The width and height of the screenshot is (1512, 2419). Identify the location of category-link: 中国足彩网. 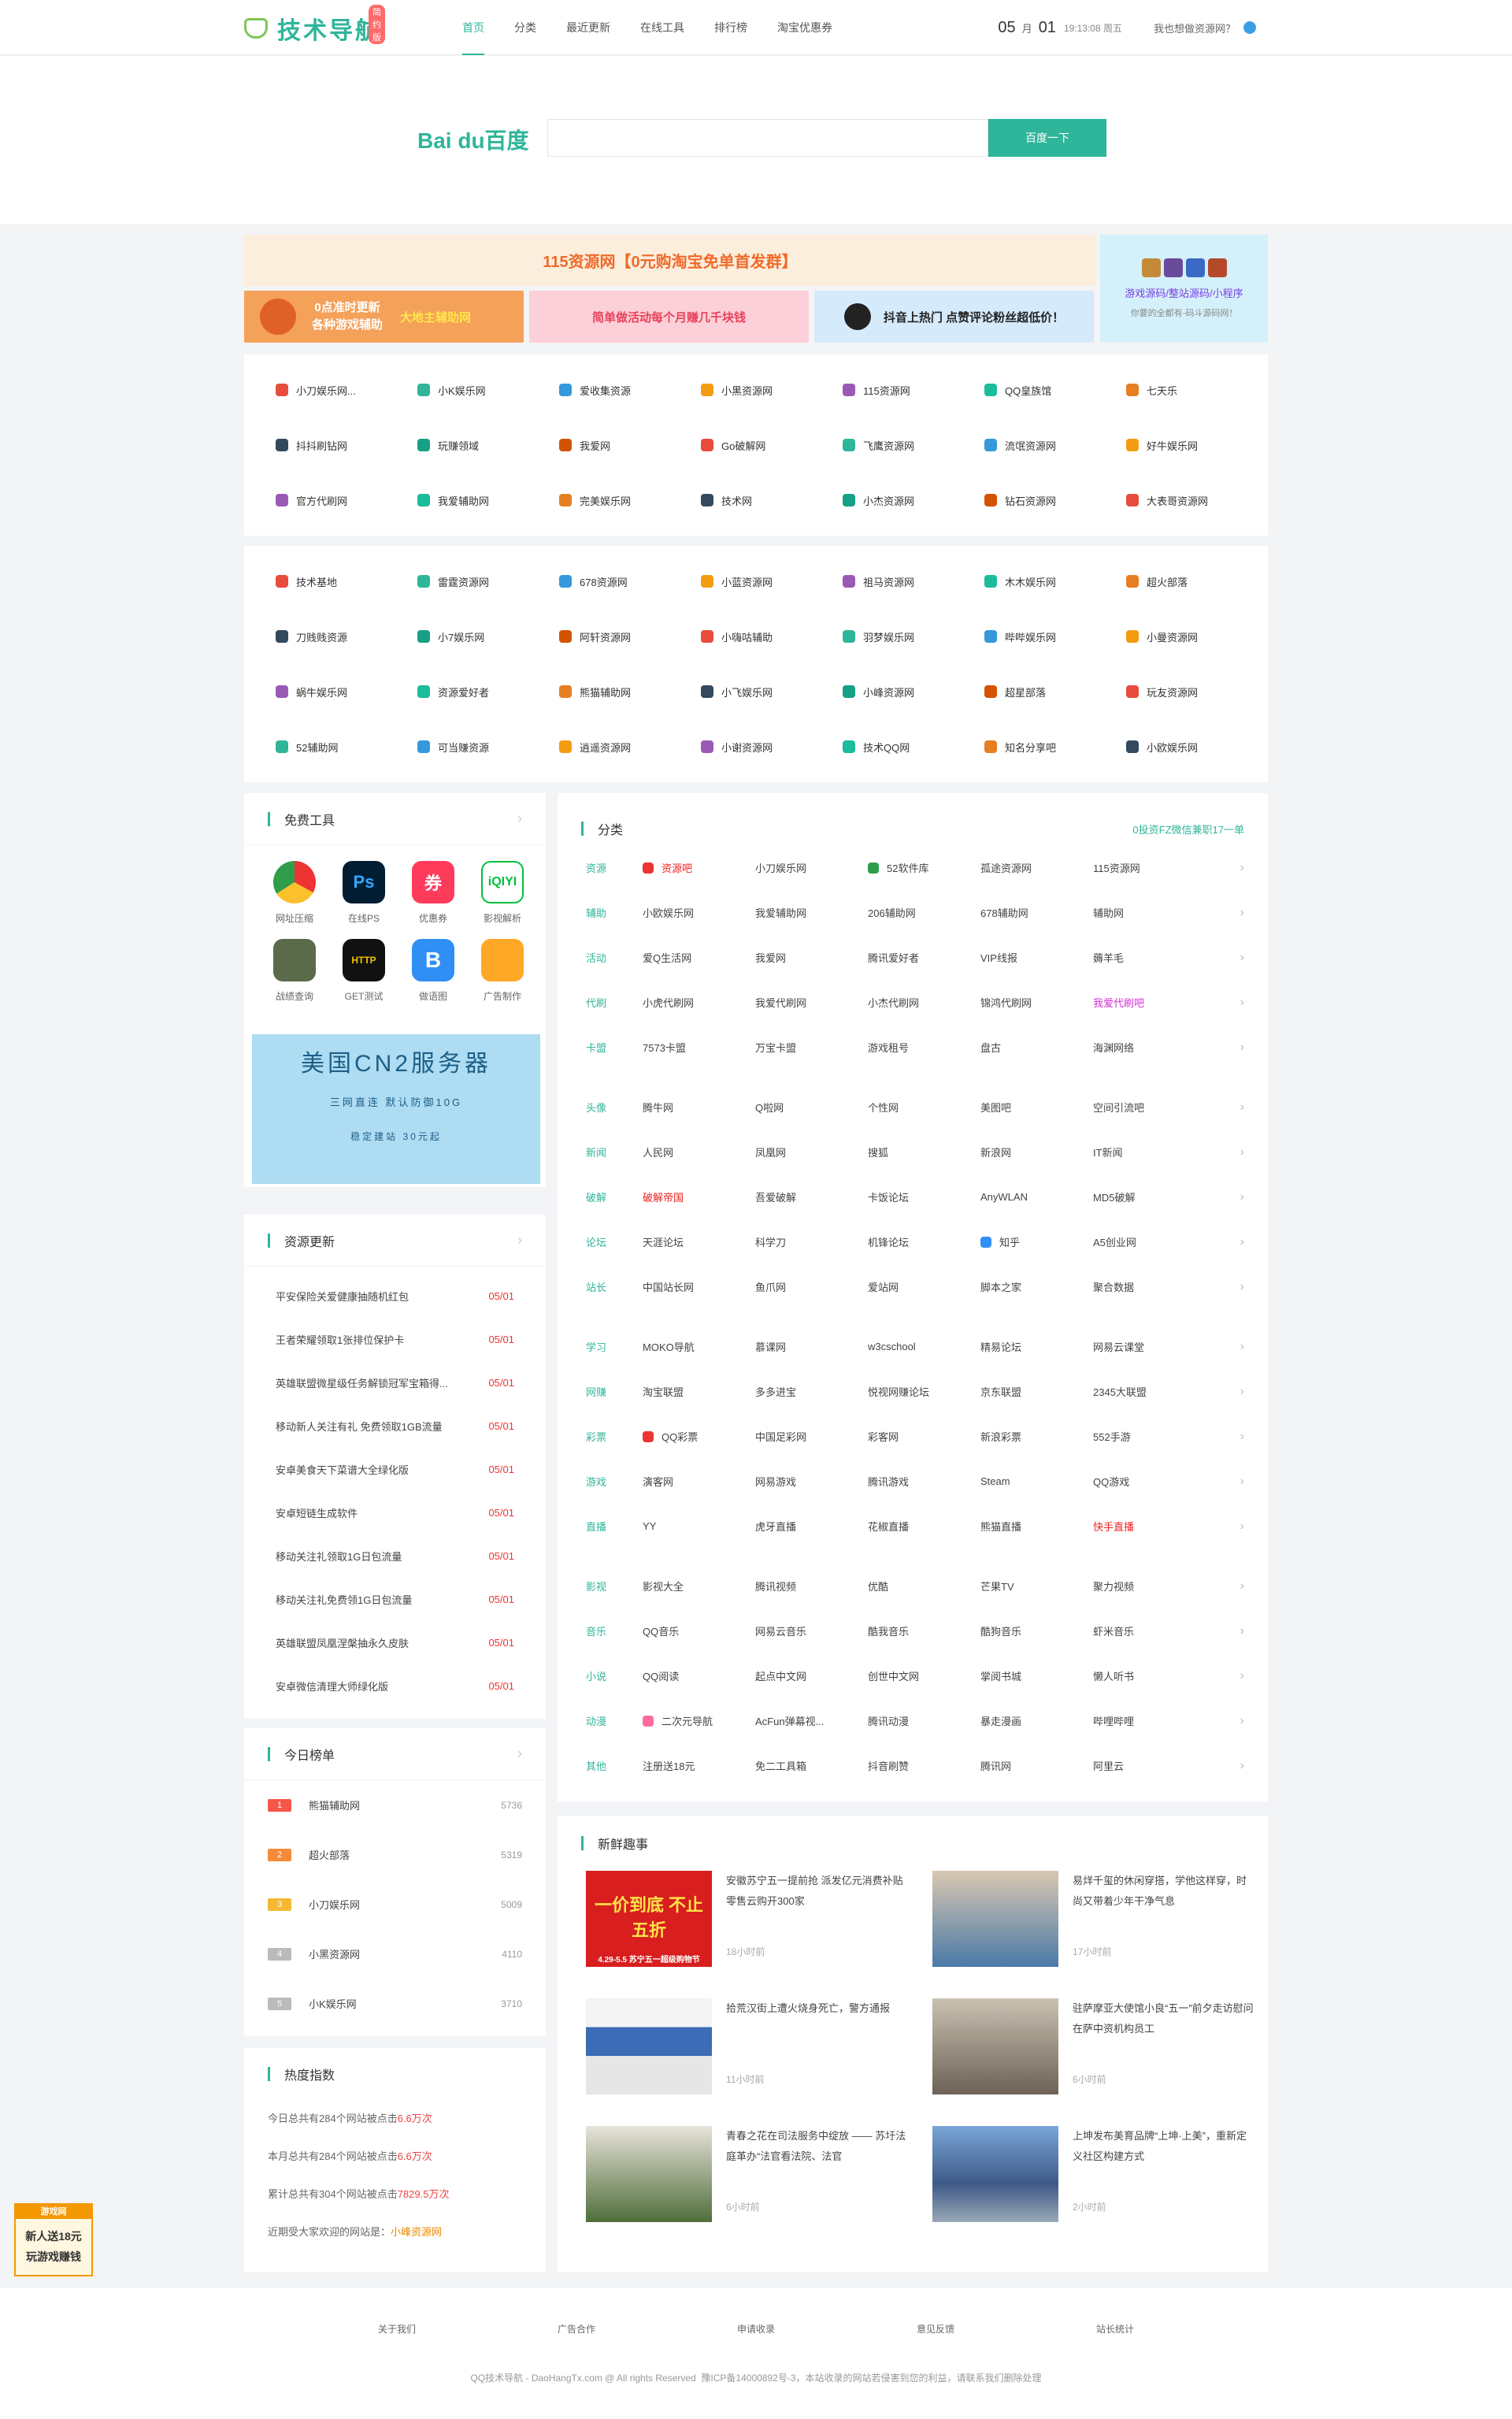
(811, 1436).